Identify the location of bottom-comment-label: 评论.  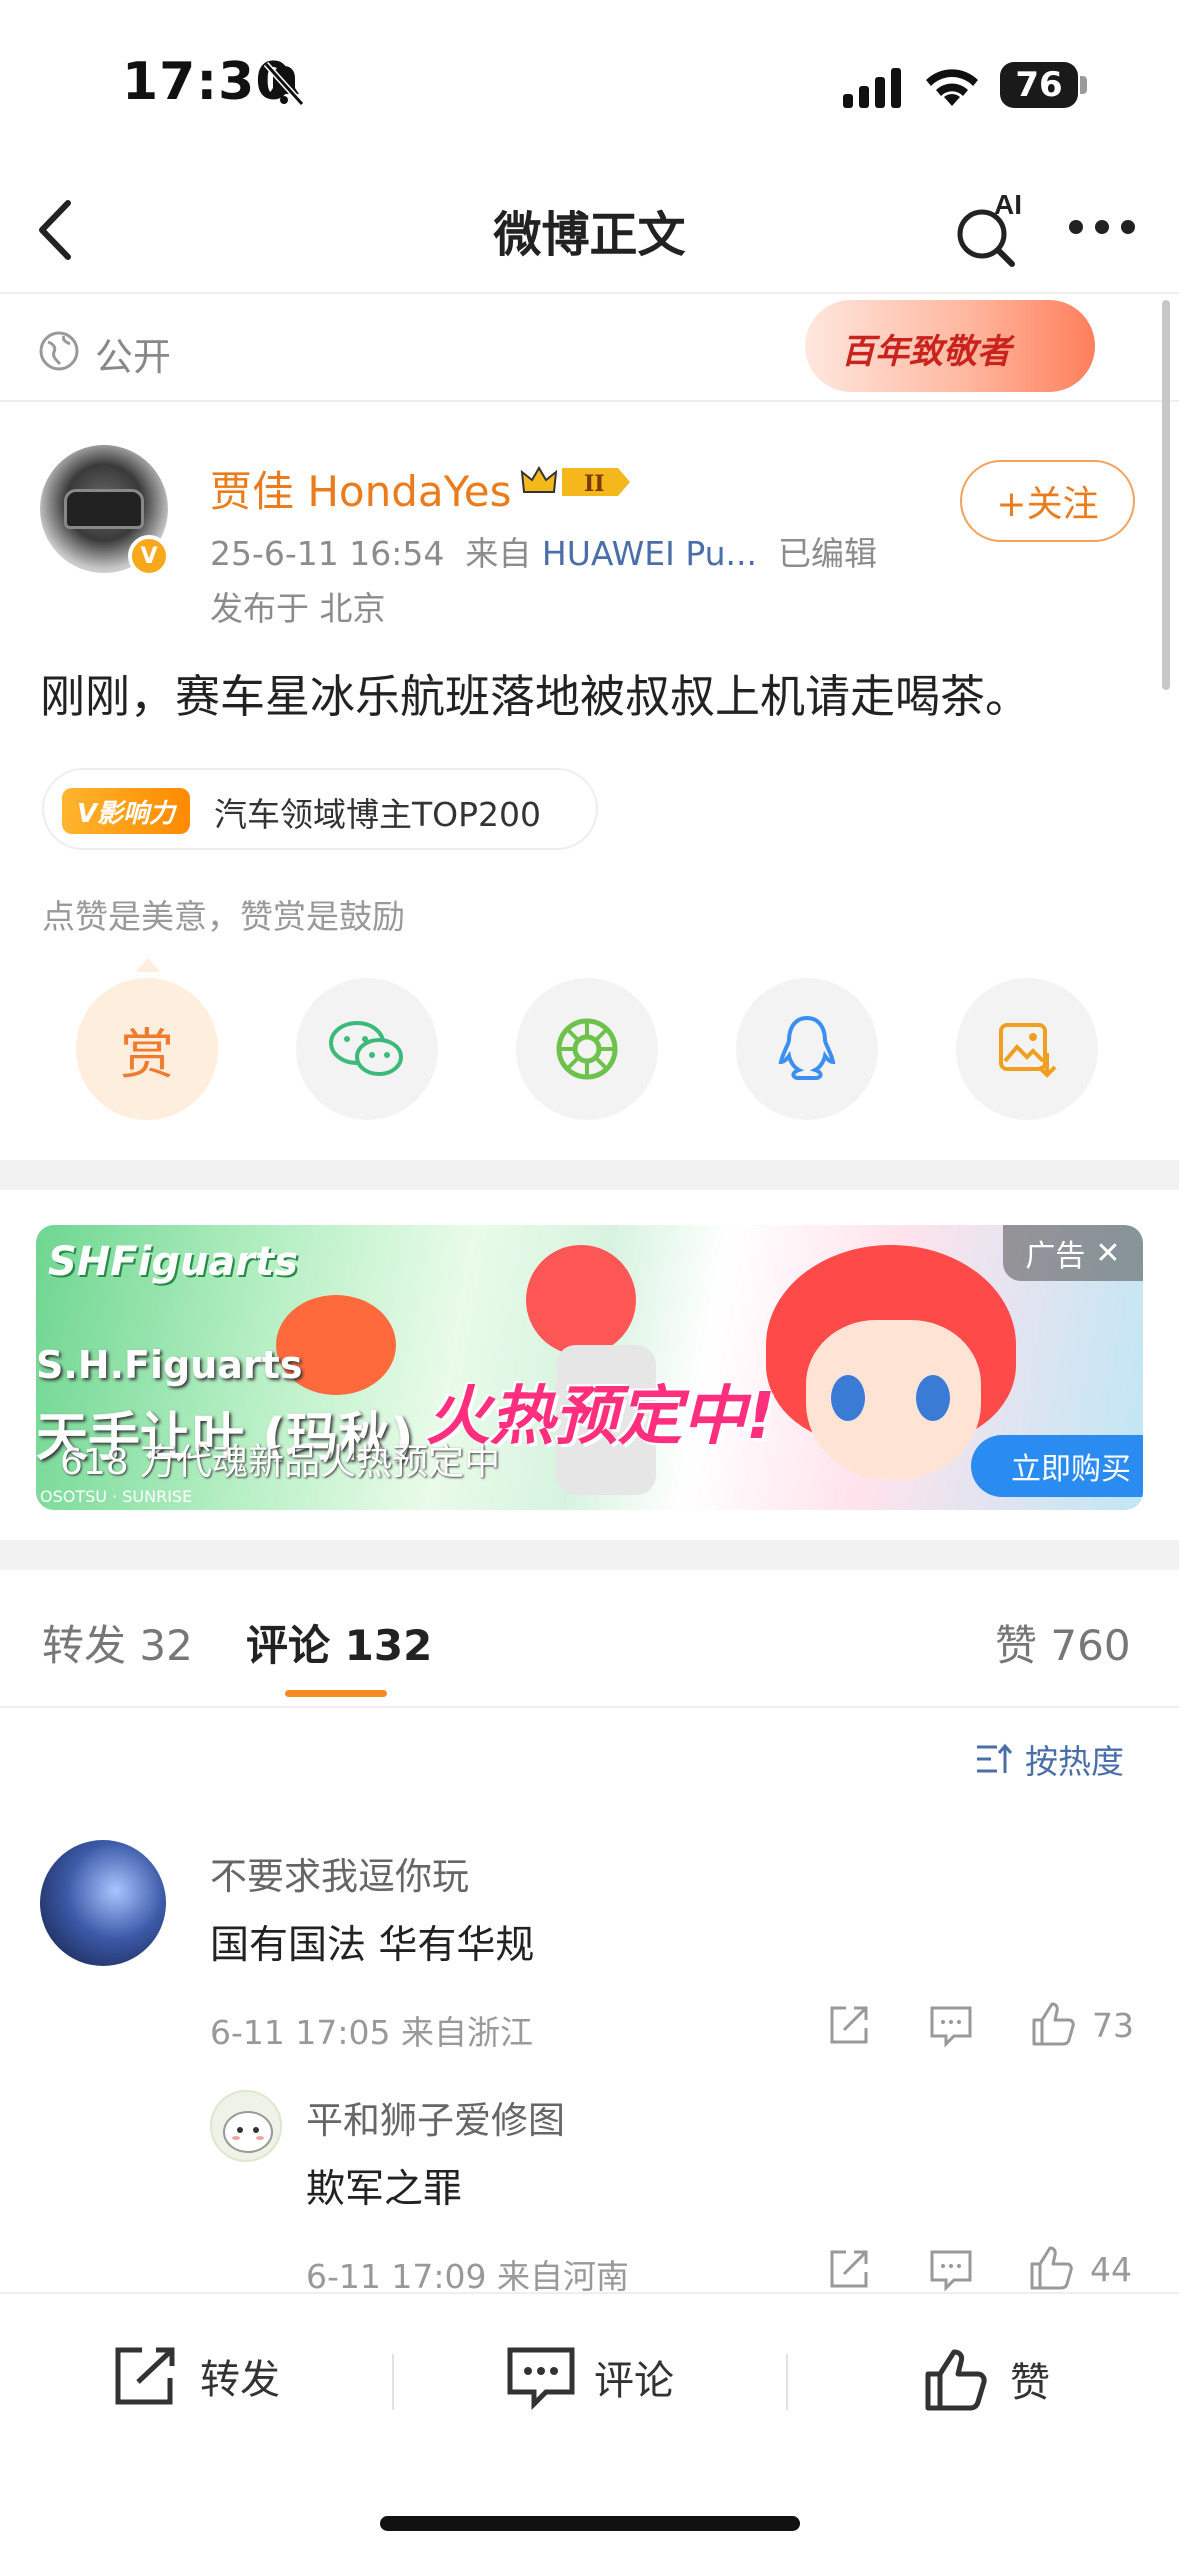
(634, 2381).